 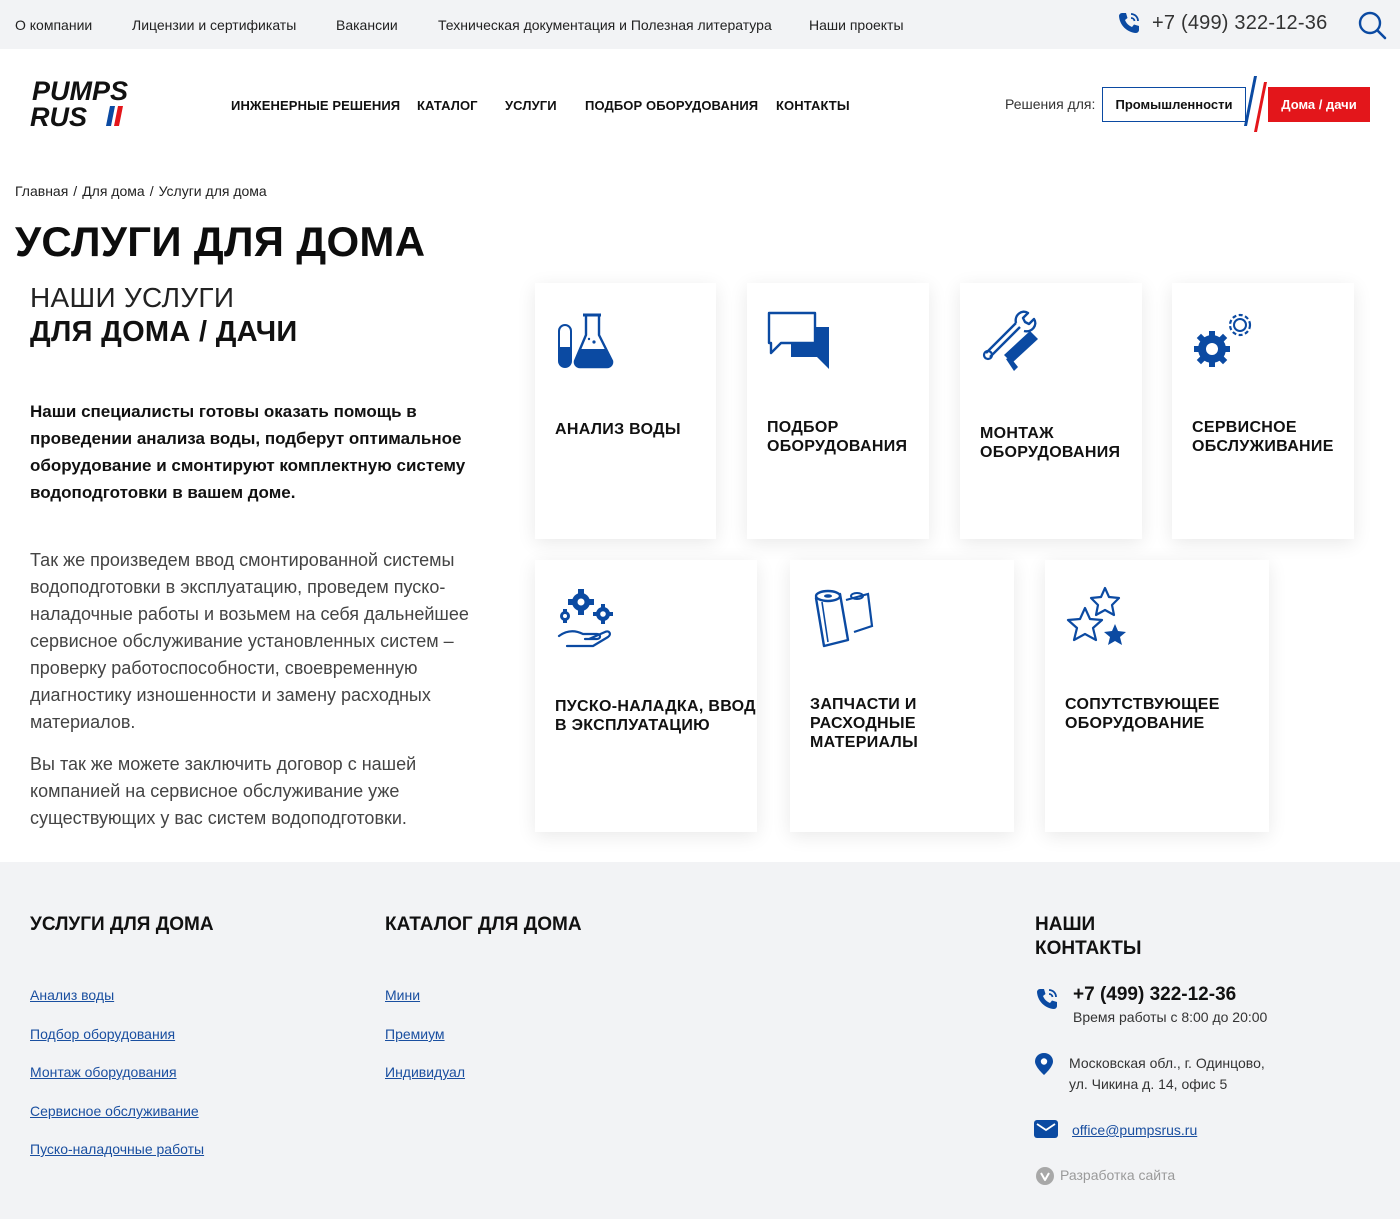 What do you see at coordinates (856, 25) in the screenshot?
I see `top-link-projects: Наши проекты` at bounding box center [856, 25].